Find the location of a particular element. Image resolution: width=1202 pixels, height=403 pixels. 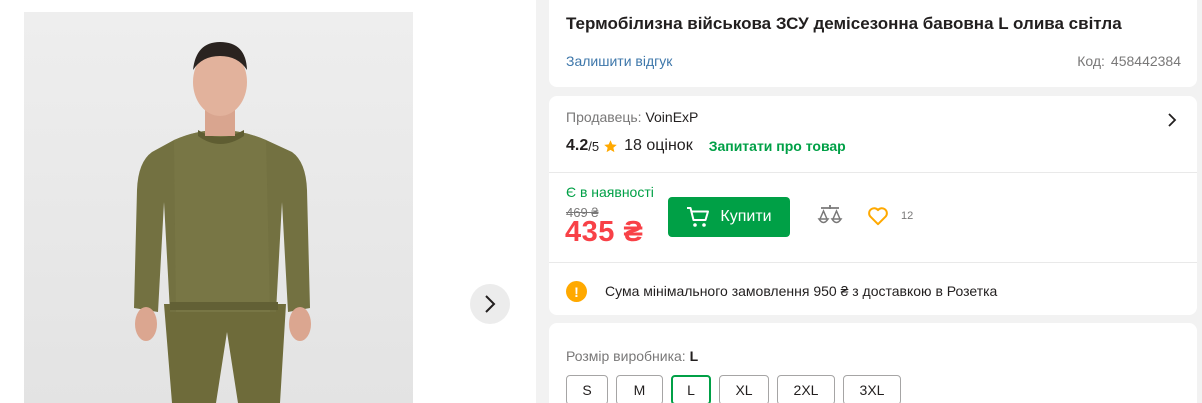

buy-button: Купити is located at coordinates (729, 217).